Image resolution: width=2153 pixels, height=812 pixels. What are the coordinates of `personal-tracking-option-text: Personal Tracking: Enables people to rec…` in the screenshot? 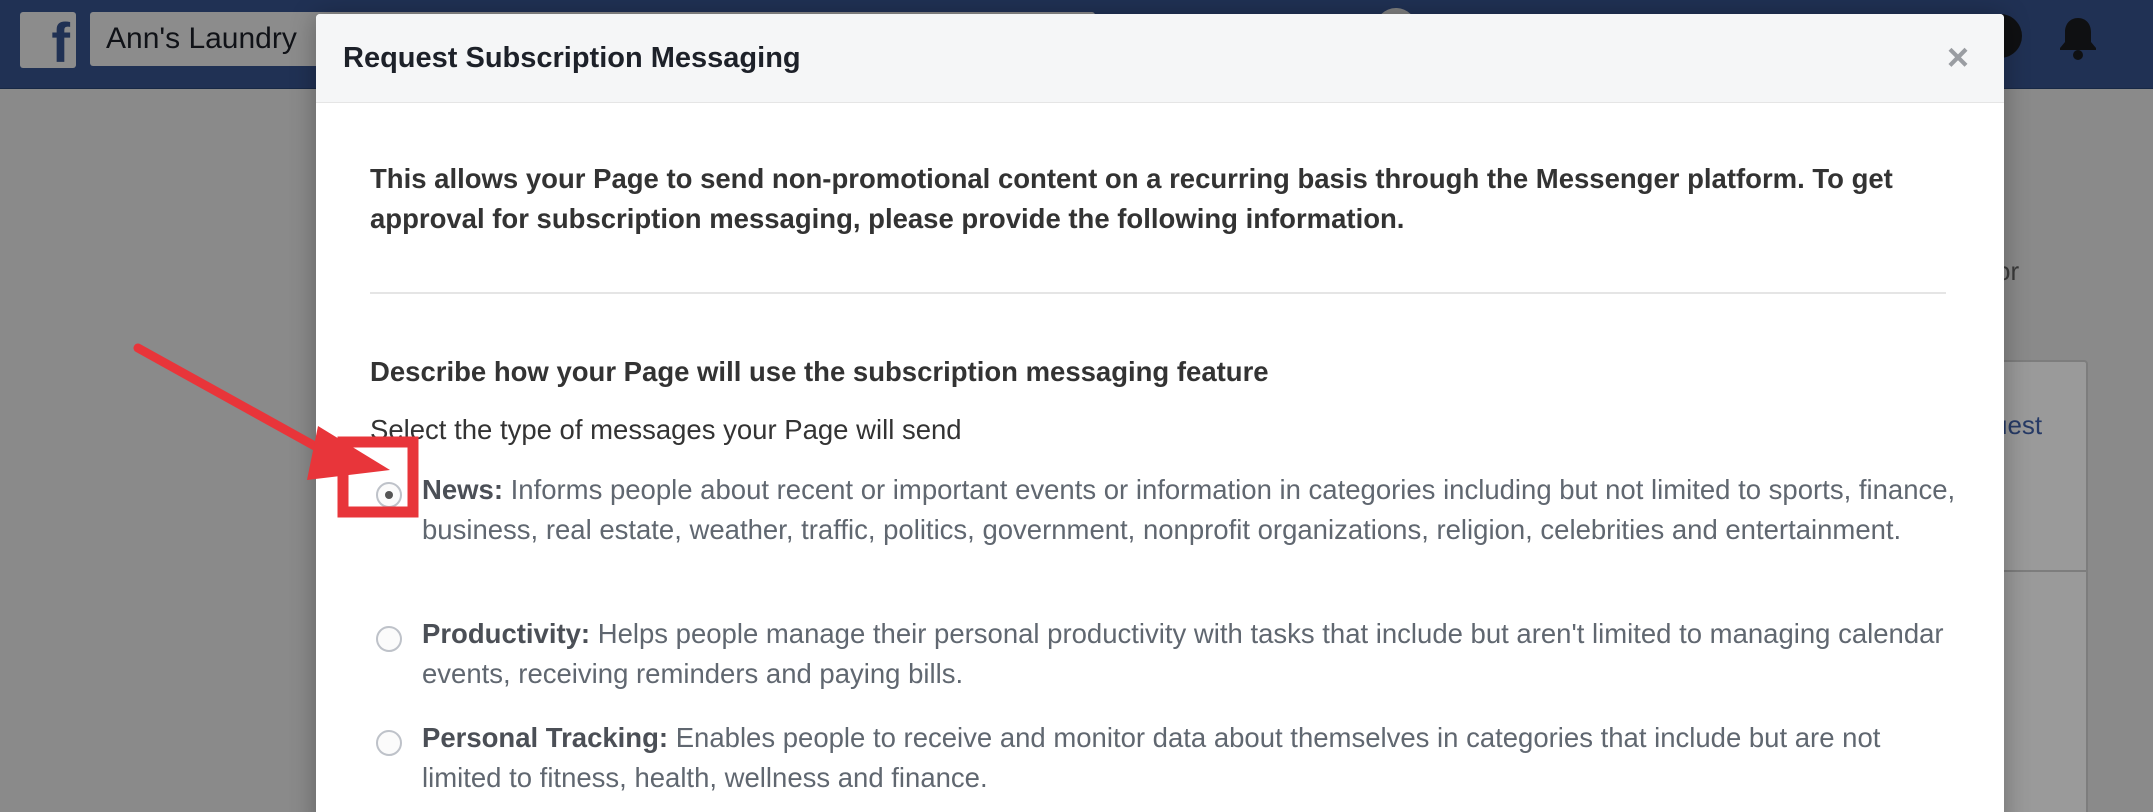 It's located at (1192, 758).